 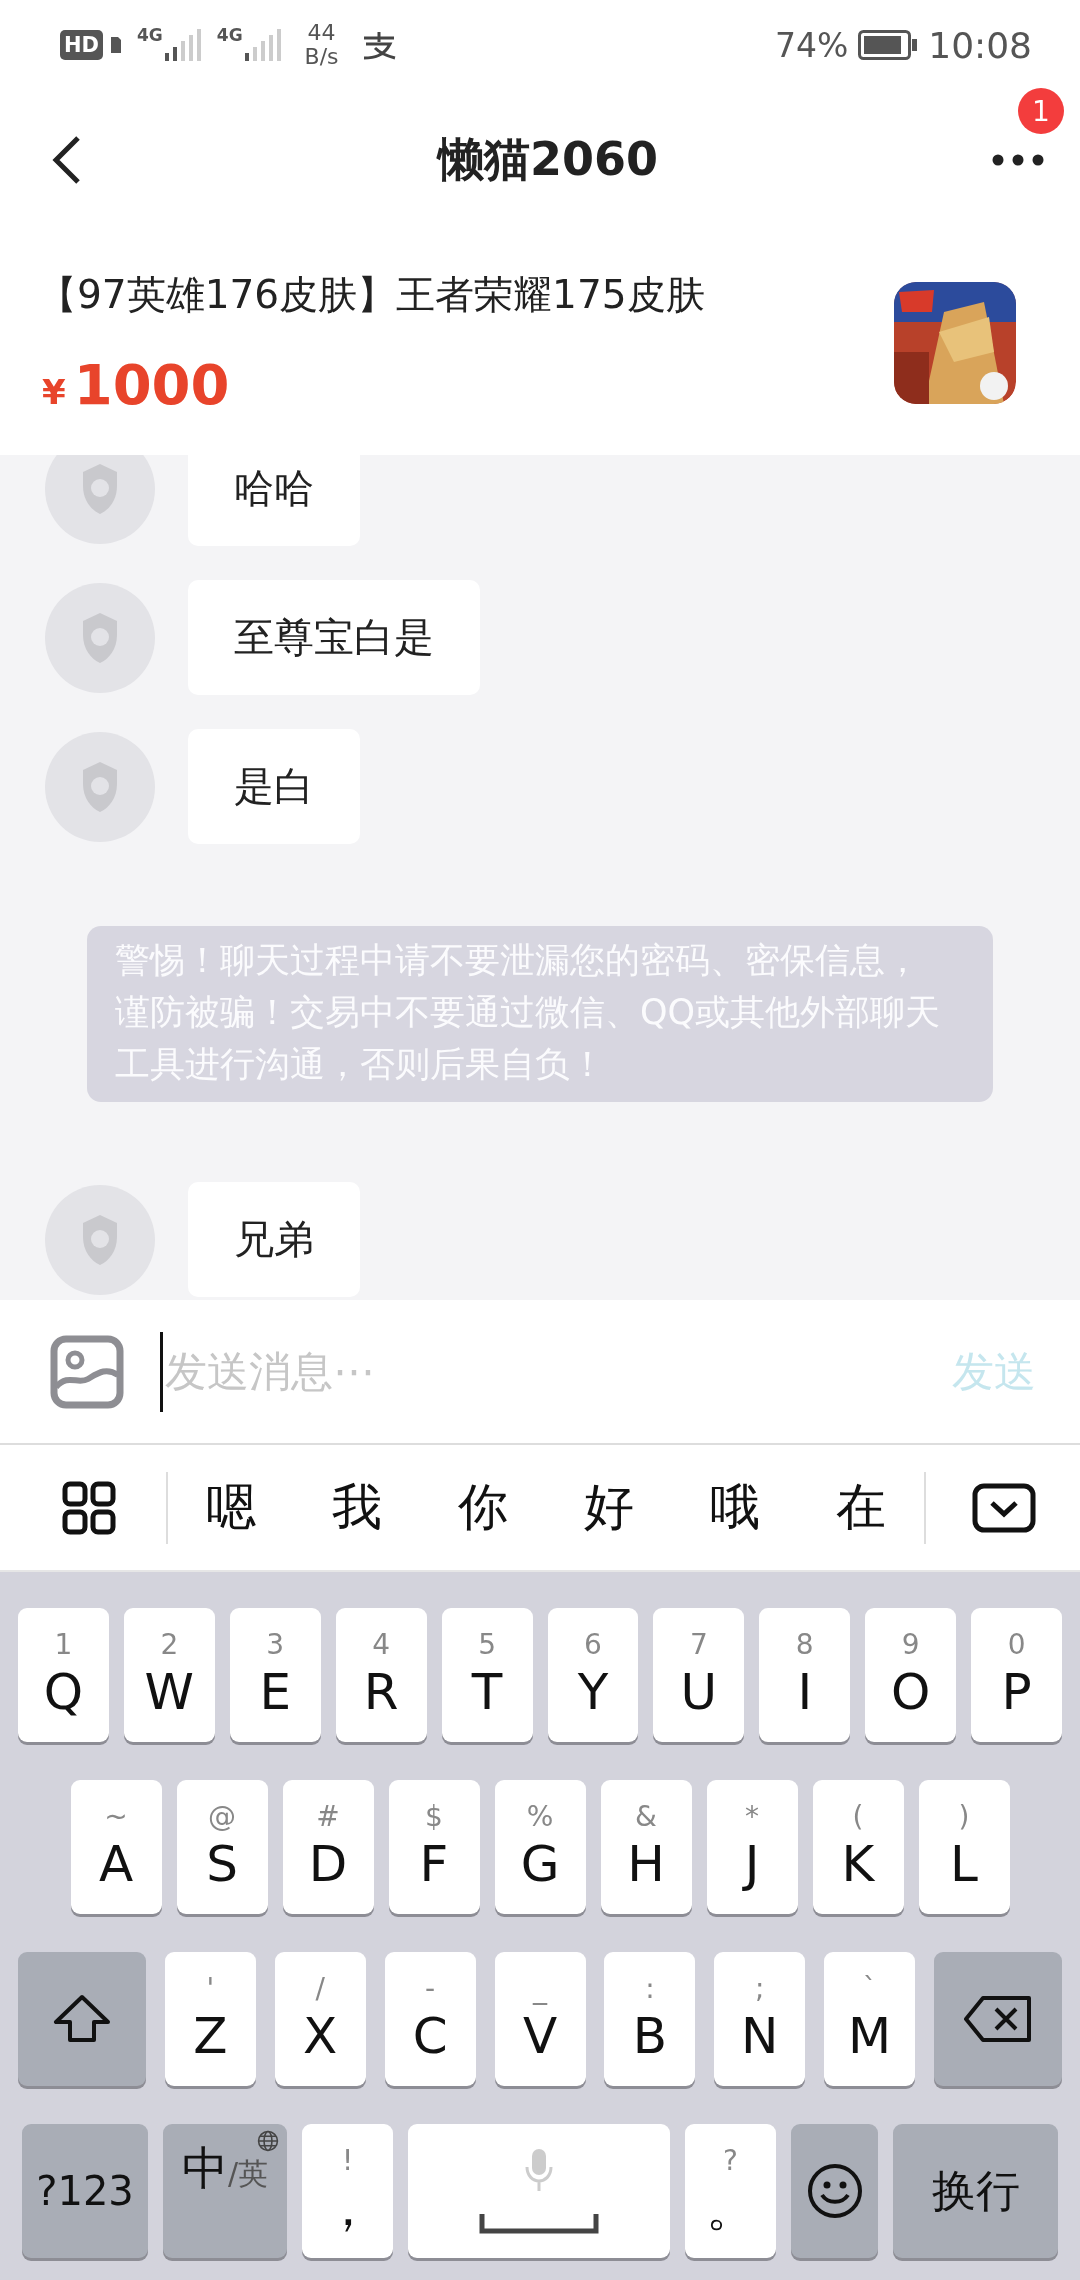 I want to click on message-bubble: 至尊宝白是, so click(x=334, y=637).